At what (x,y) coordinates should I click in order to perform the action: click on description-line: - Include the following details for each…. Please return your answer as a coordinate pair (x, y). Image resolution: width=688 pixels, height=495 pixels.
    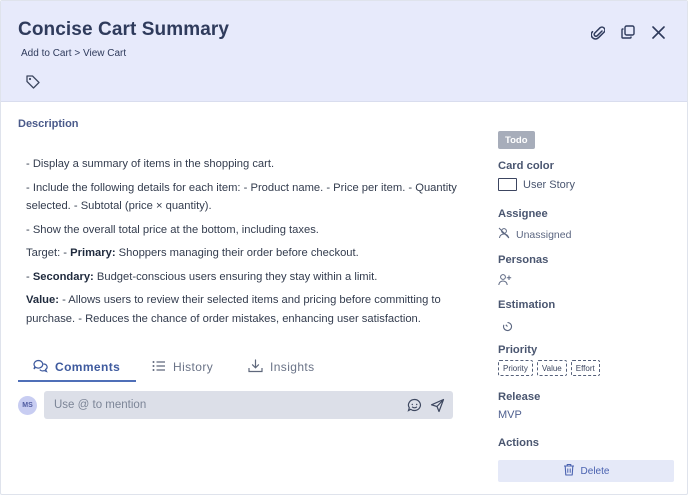
    Looking at the image, I should click on (241, 197).